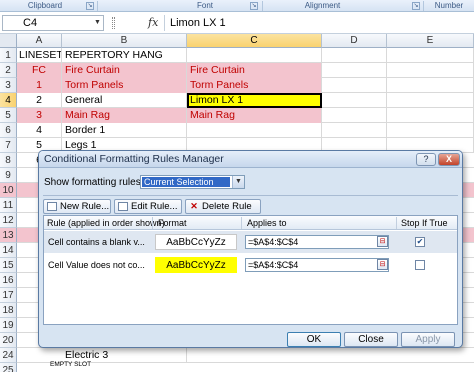  What do you see at coordinates (420, 265) in the screenshot?
I see `stop-if-true-checkbox` at bounding box center [420, 265].